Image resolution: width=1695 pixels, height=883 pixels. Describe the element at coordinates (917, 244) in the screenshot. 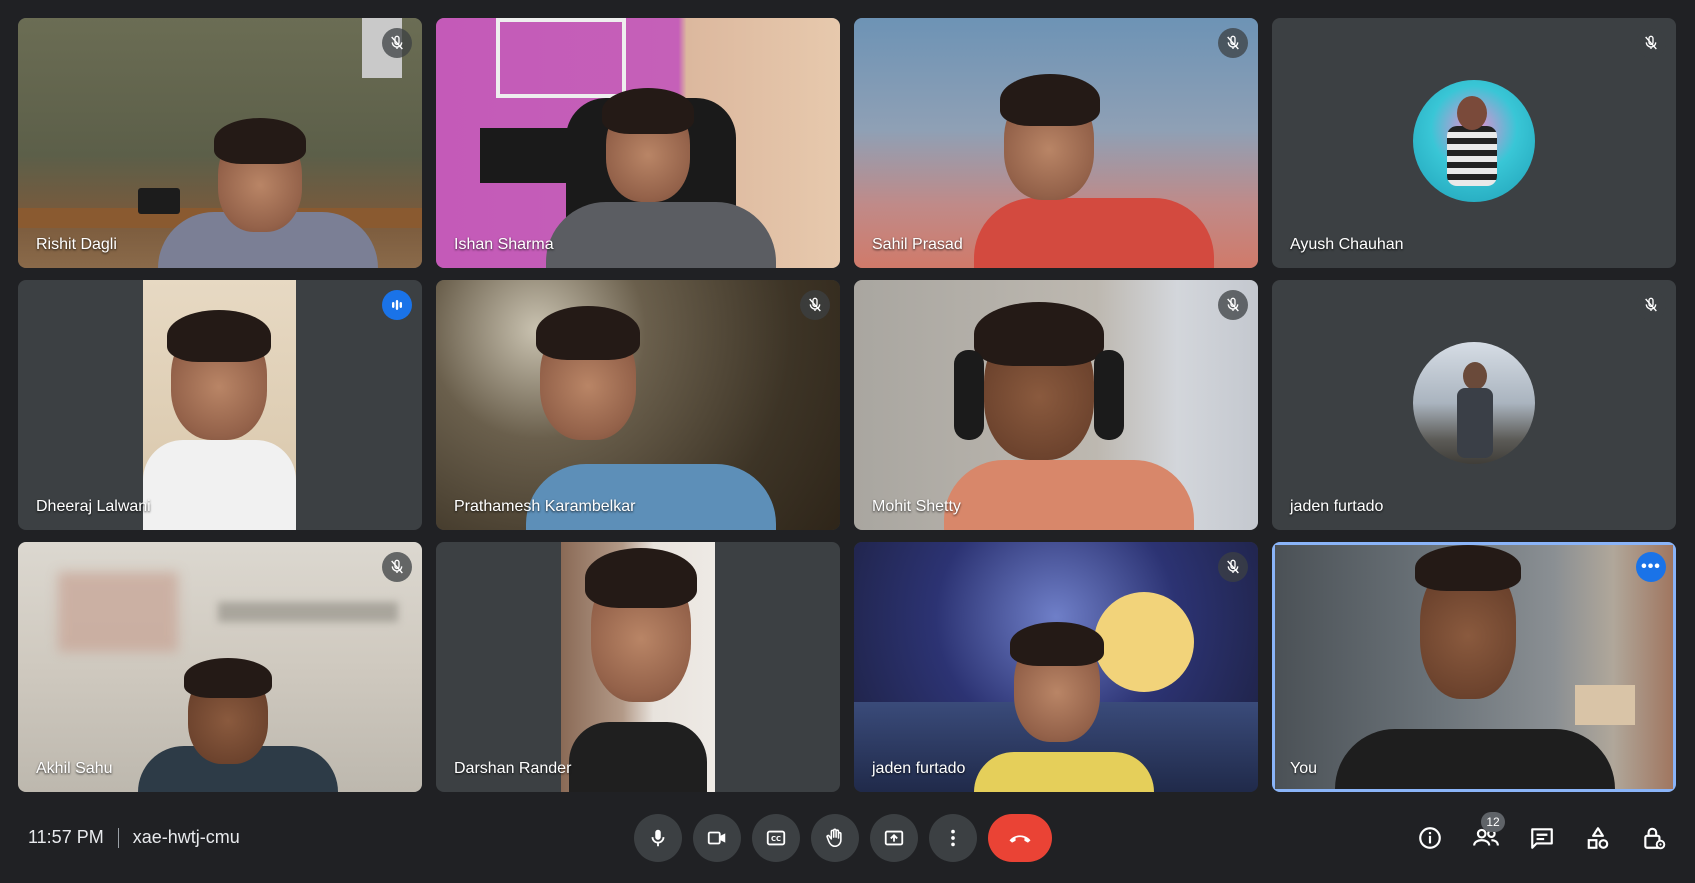

I see `participant-name: Sahil Prasad` at that location.